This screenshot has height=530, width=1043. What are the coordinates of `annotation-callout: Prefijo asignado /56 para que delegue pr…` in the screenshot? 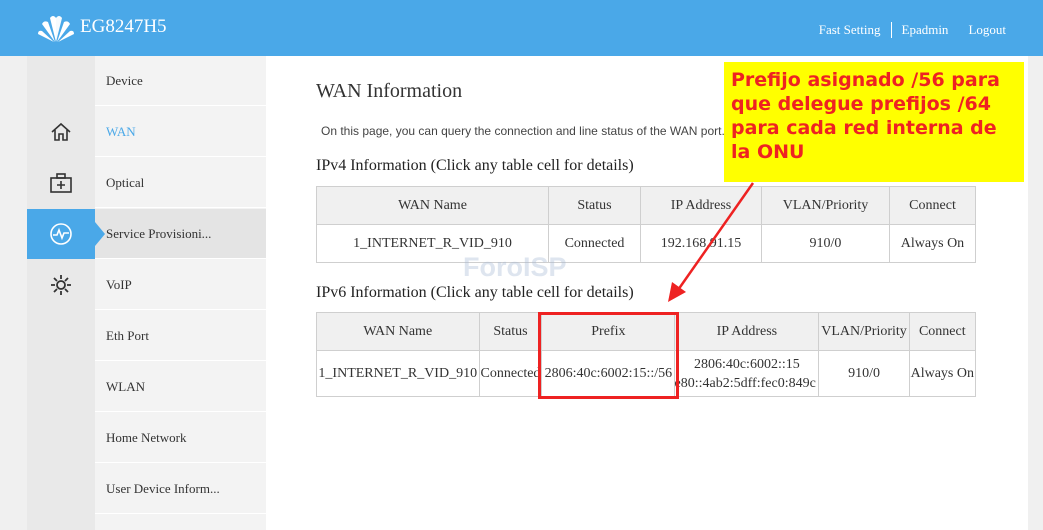 It's located at (874, 122).